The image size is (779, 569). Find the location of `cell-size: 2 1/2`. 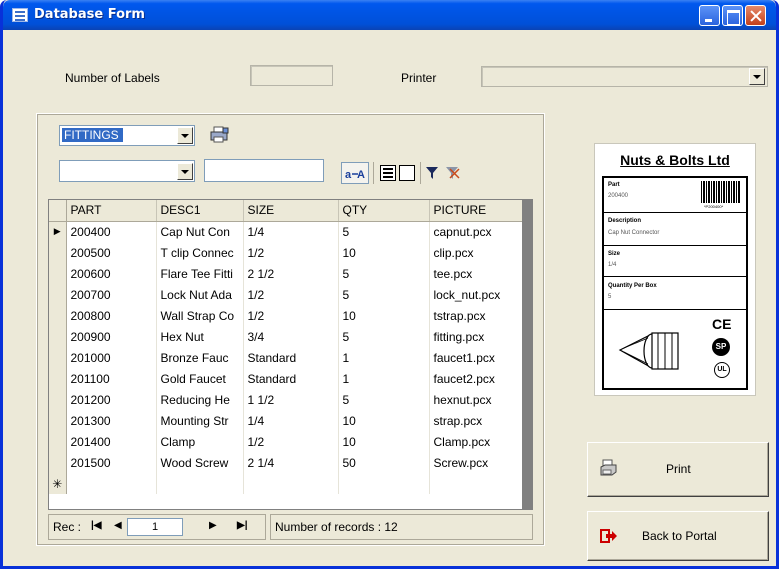

cell-size: 2 1/2 is located at coordinates (291, 273).